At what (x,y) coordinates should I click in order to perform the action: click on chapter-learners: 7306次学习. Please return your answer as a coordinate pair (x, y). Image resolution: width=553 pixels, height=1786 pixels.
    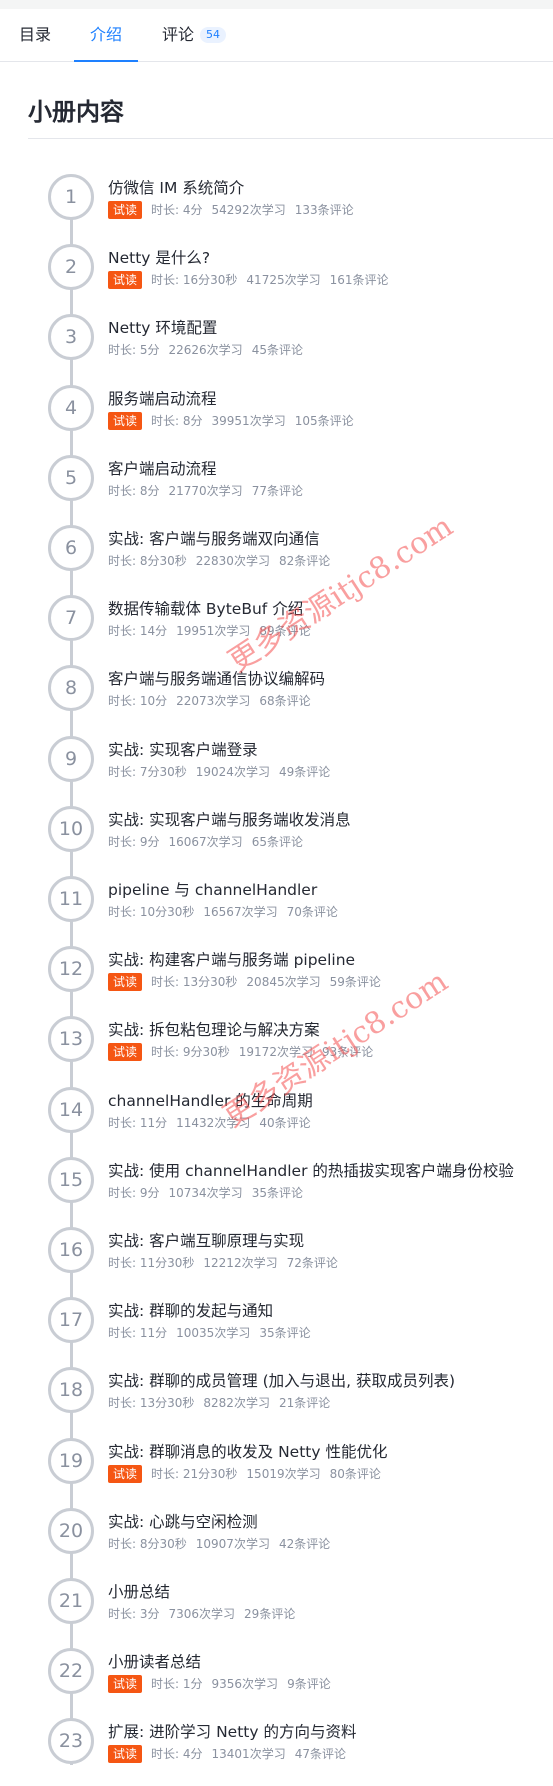
    Looking at the image, I should click on (202, 1614).